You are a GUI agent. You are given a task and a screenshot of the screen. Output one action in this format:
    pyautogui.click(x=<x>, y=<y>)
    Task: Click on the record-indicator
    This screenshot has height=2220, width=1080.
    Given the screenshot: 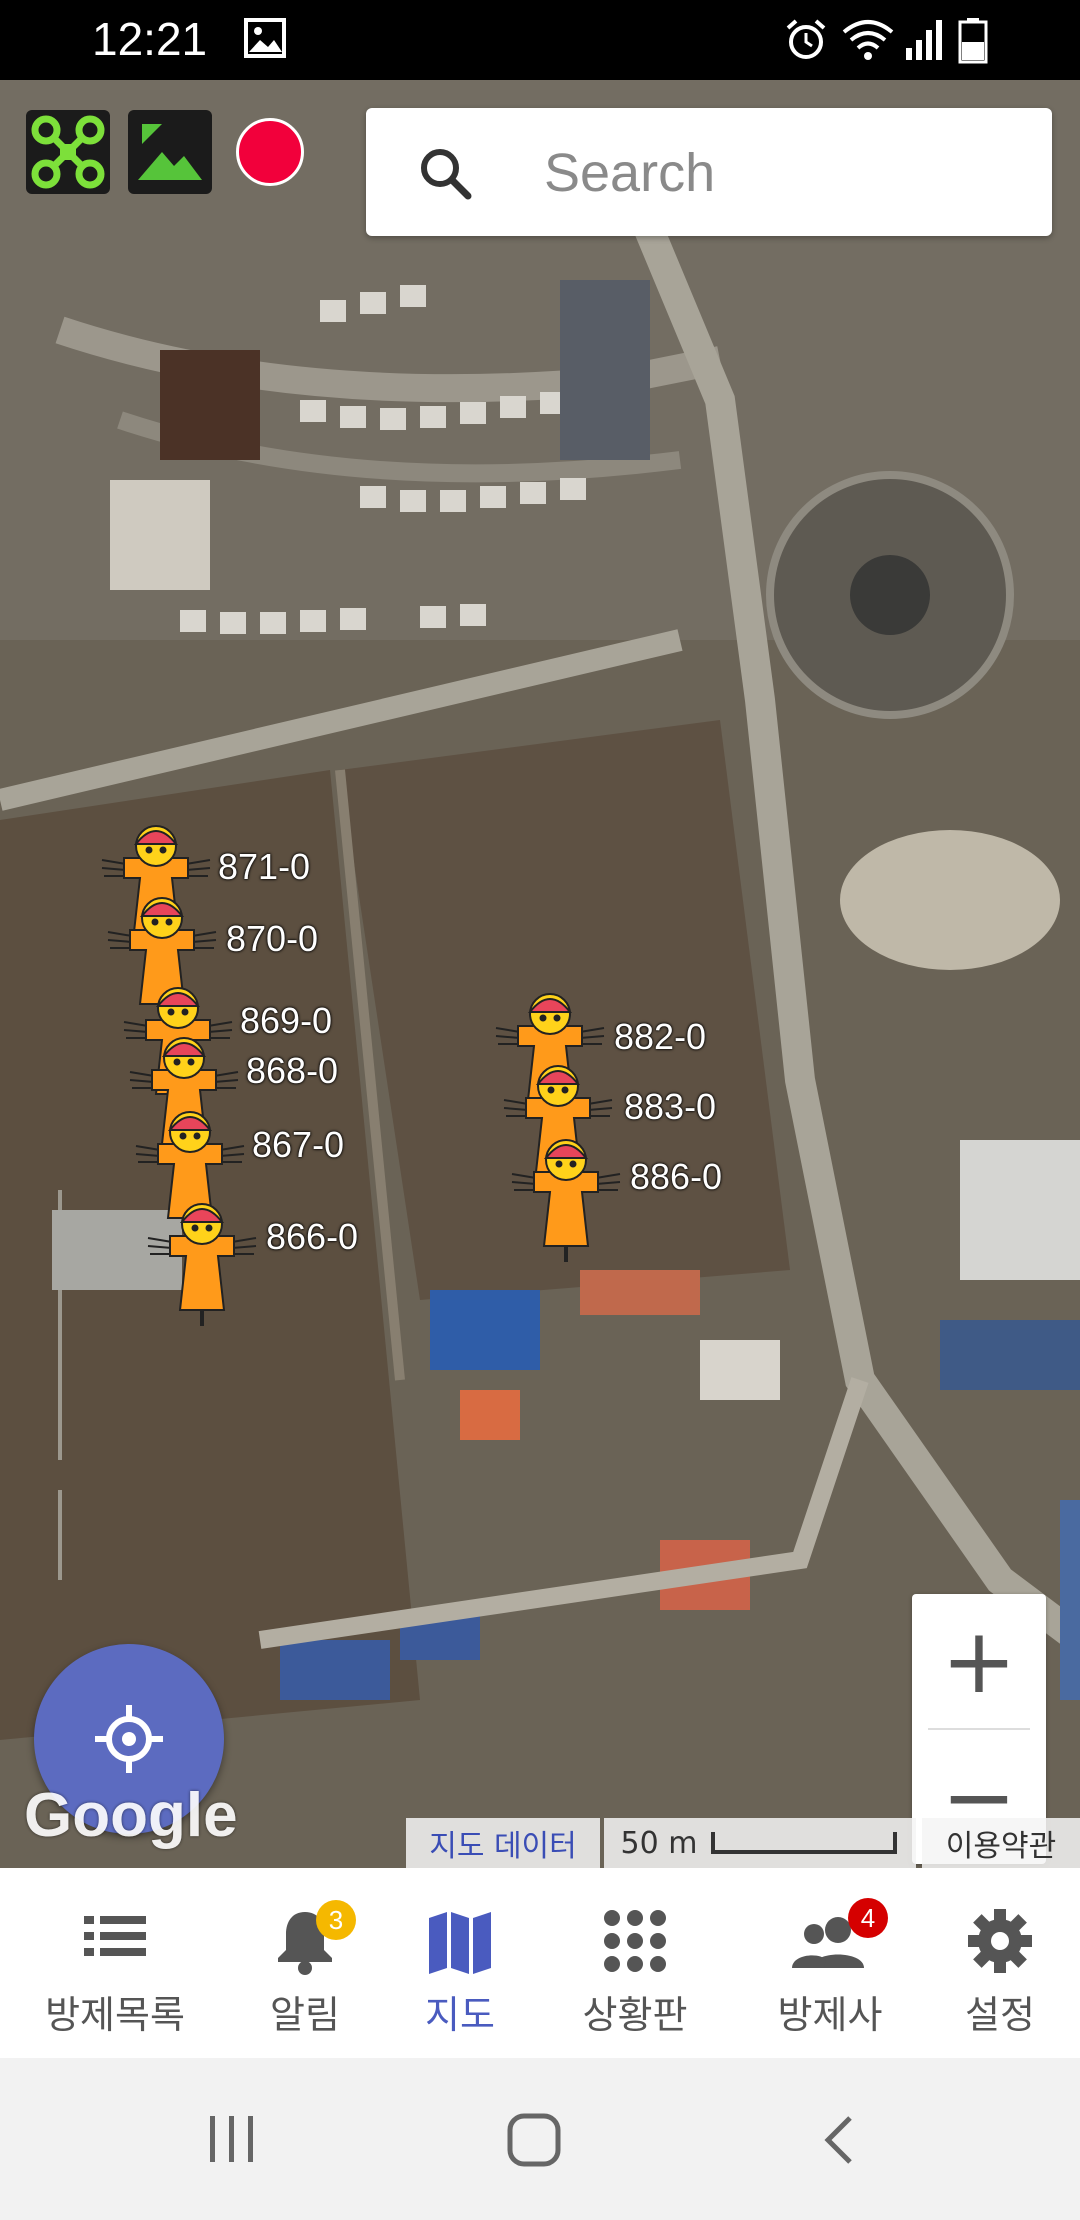 What is the action you would take?
    pyautogui.click(x=270, y=152)
    